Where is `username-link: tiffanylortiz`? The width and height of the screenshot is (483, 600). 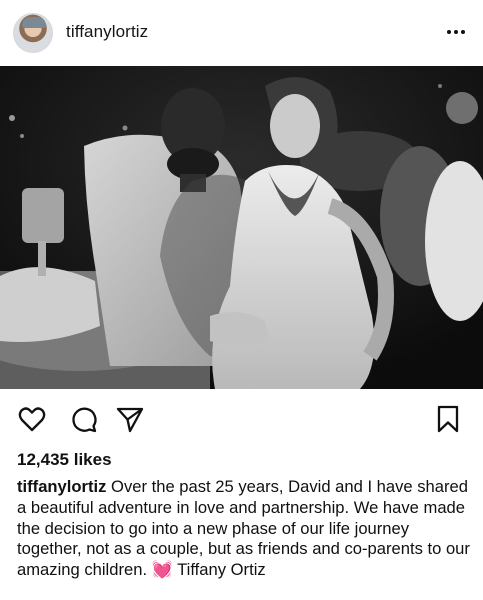
username-link: tiffanylortiz is located at coordinates (107, 32).